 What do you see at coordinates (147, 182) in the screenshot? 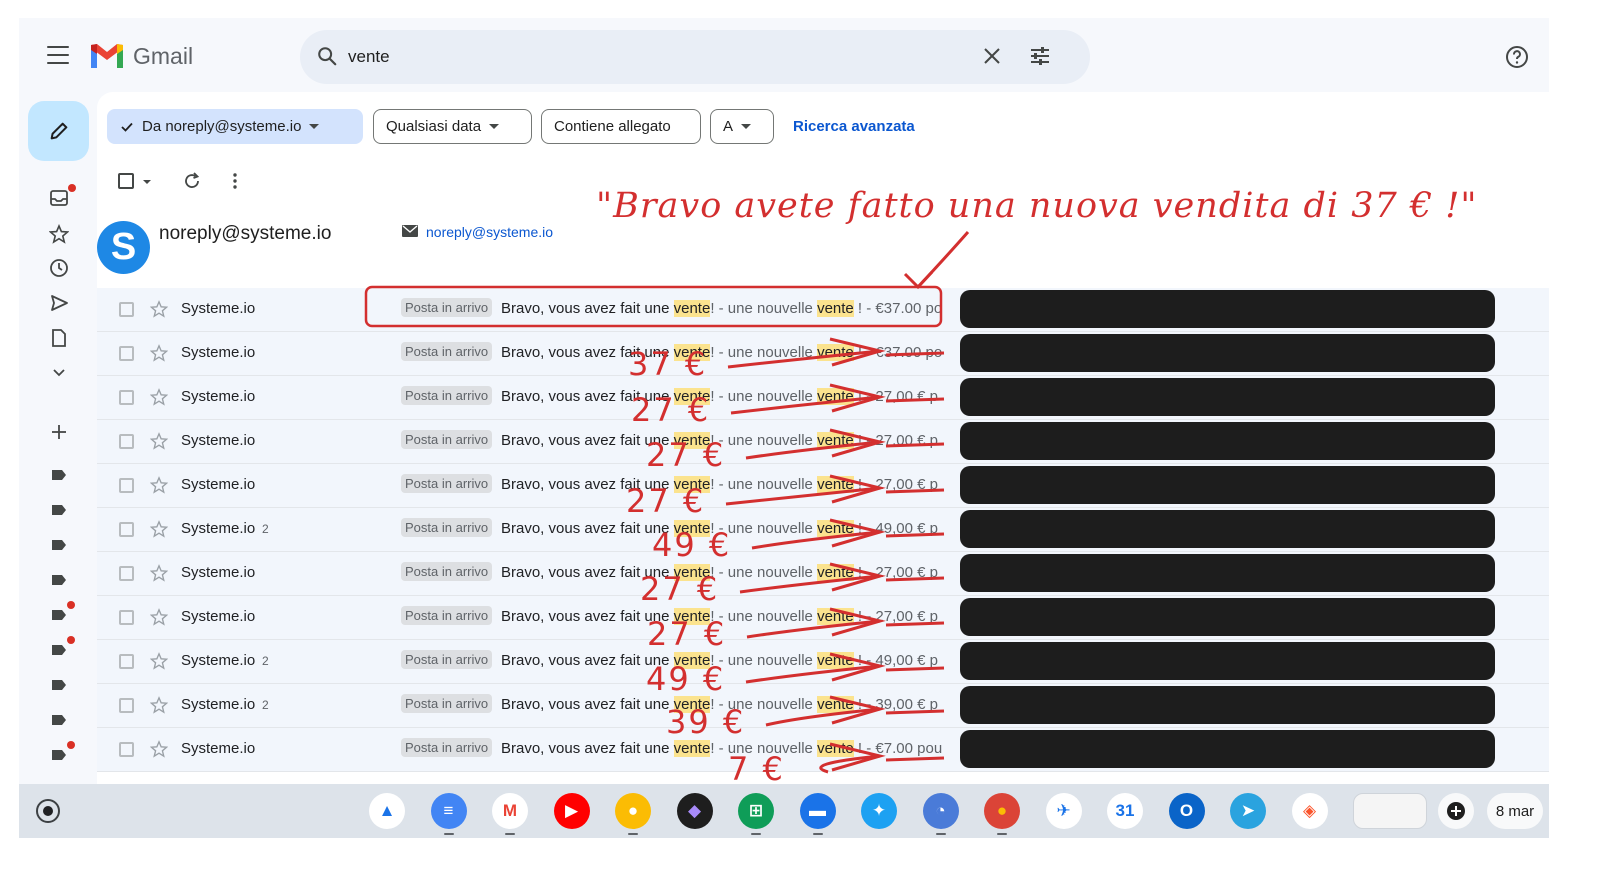
I see `select-options-caret-icon` at bounding box center [147, 182].